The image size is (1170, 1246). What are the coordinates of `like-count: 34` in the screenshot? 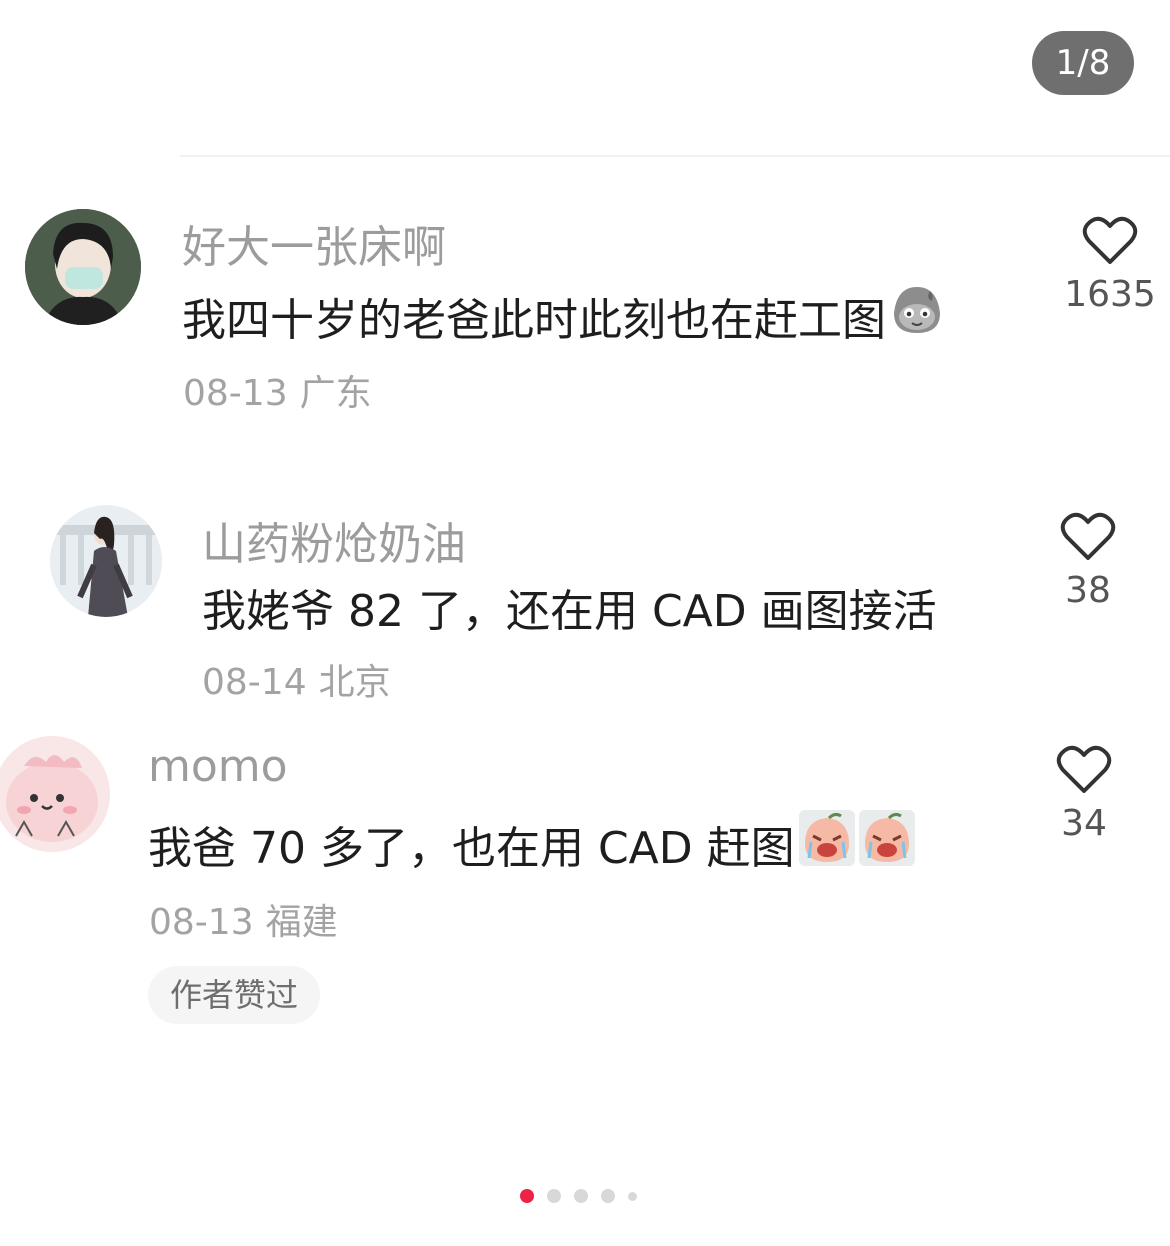 It's located at (1084, 823).